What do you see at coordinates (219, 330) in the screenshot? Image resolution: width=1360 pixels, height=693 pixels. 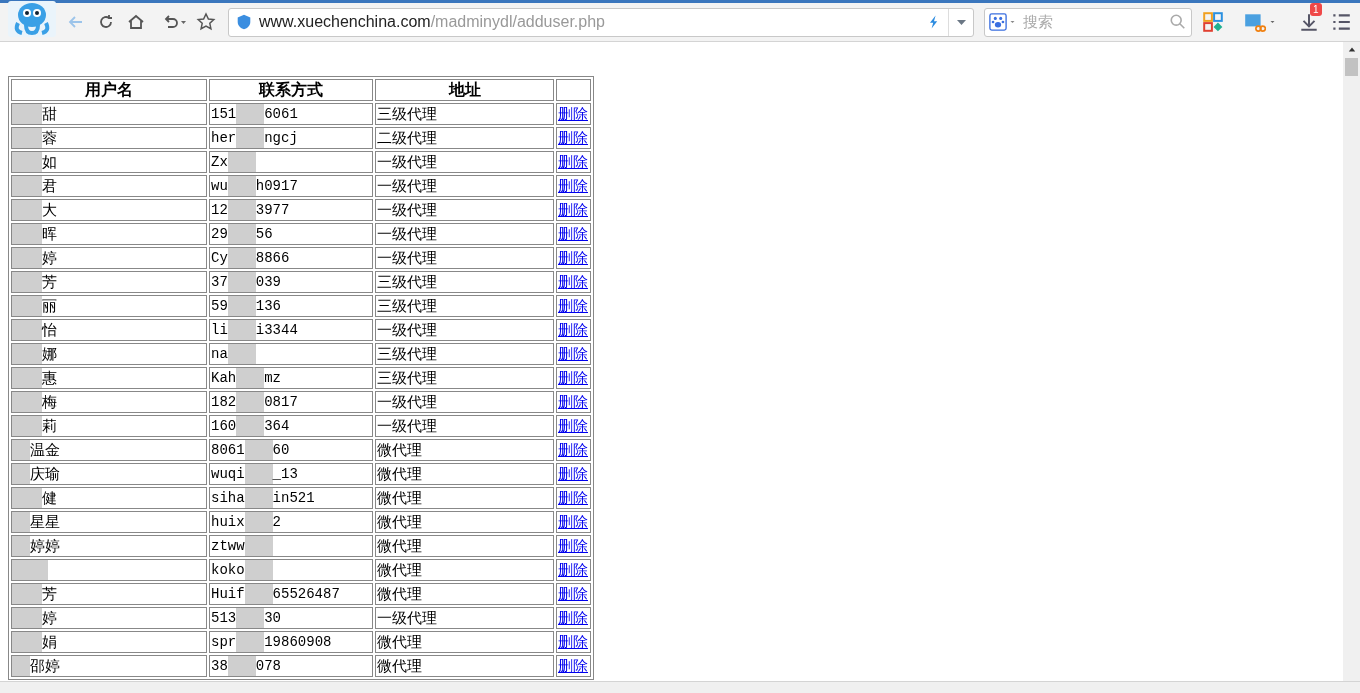 I see `contact-cell-text: li` at bounding box center [219, 330].